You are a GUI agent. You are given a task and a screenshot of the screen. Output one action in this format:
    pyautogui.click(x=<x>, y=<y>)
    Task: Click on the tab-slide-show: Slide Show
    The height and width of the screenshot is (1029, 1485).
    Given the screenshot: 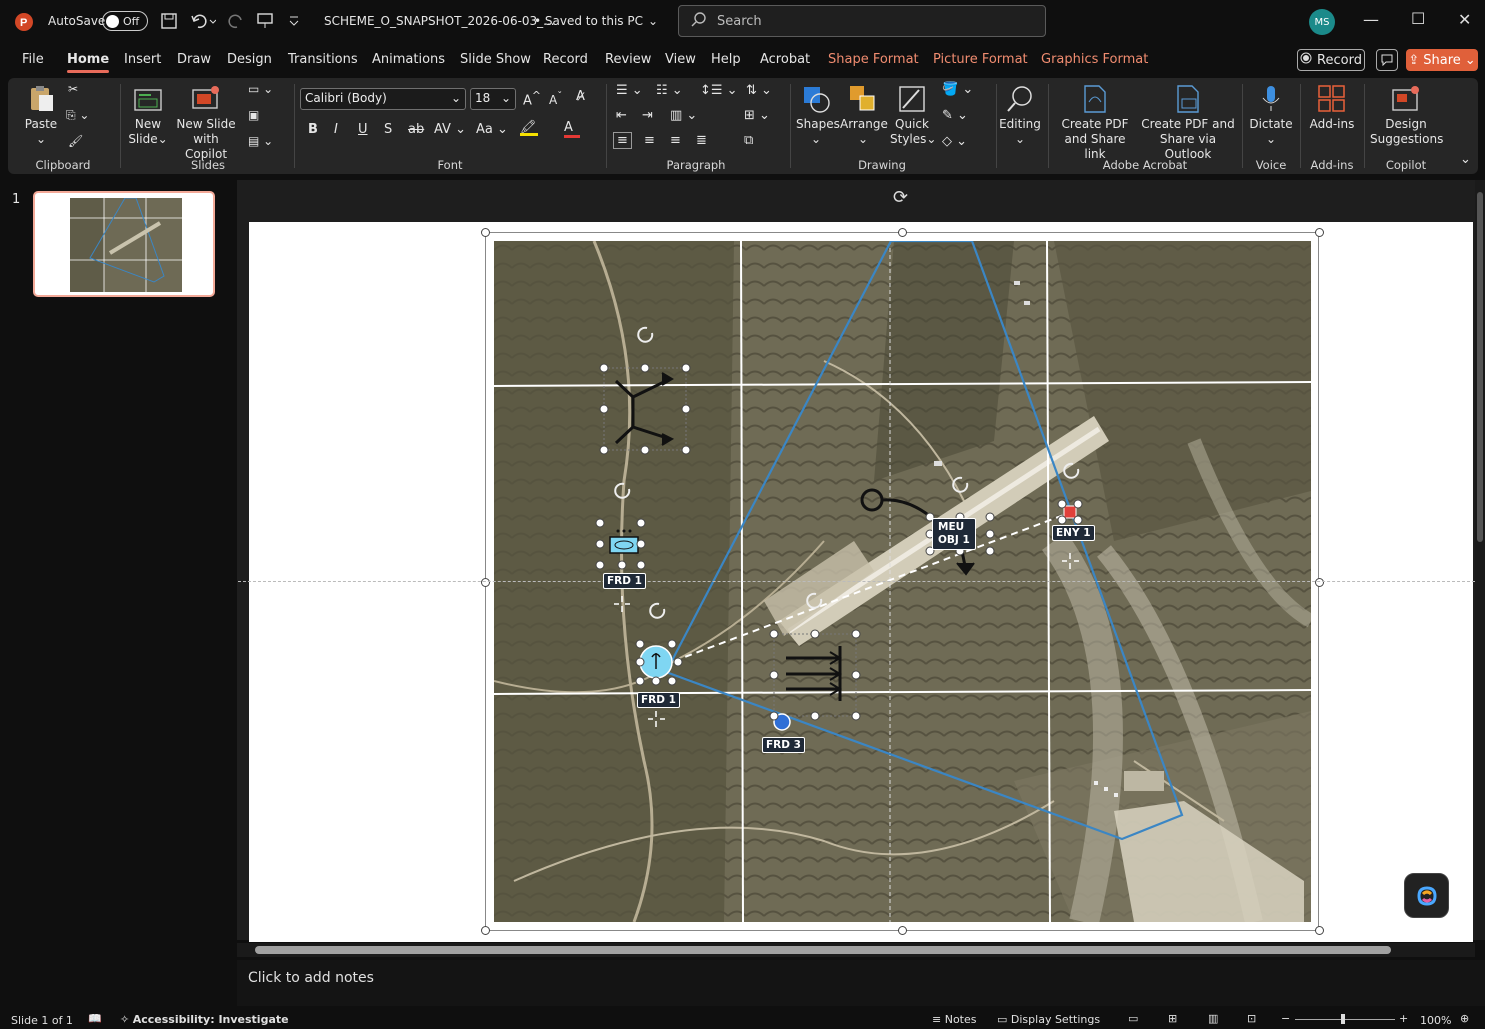 What is the action you would take?
    pyautogui.click(x=495, y=59)
    